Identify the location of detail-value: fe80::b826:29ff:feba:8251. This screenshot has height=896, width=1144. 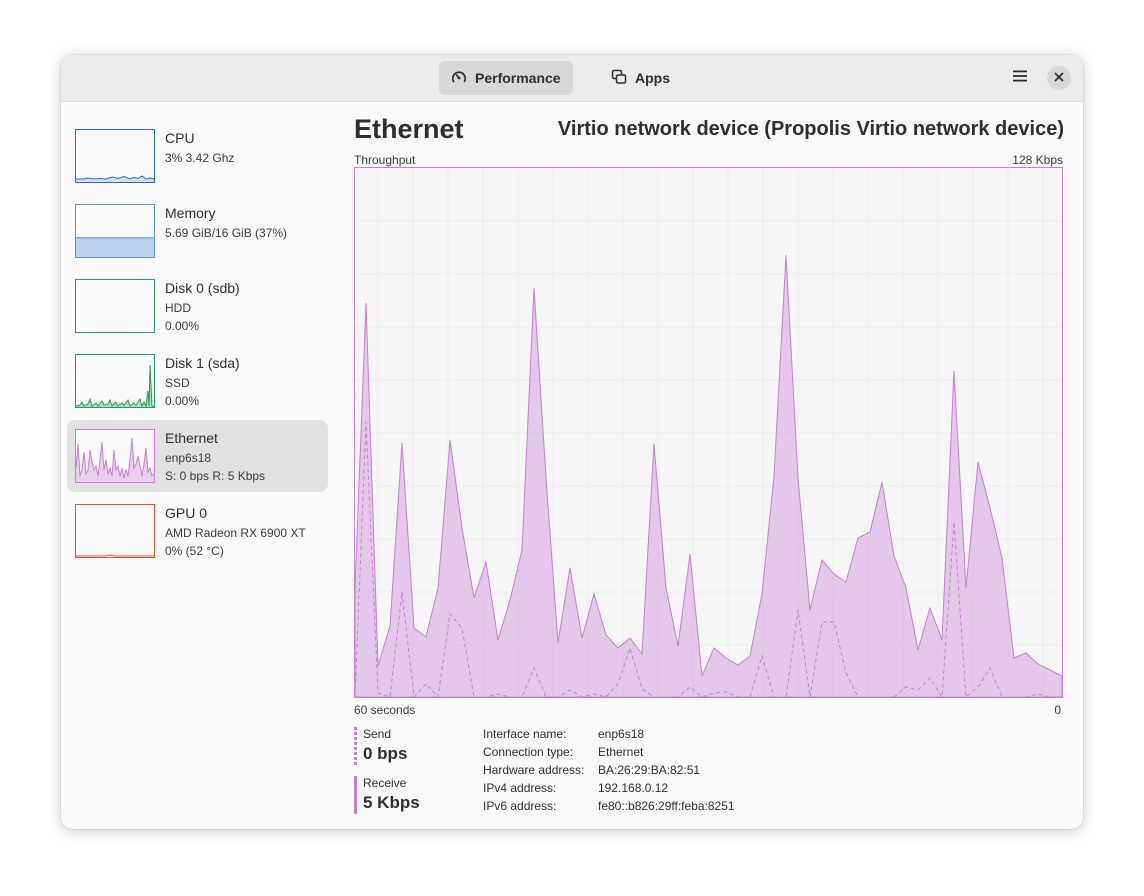
(666, 806).